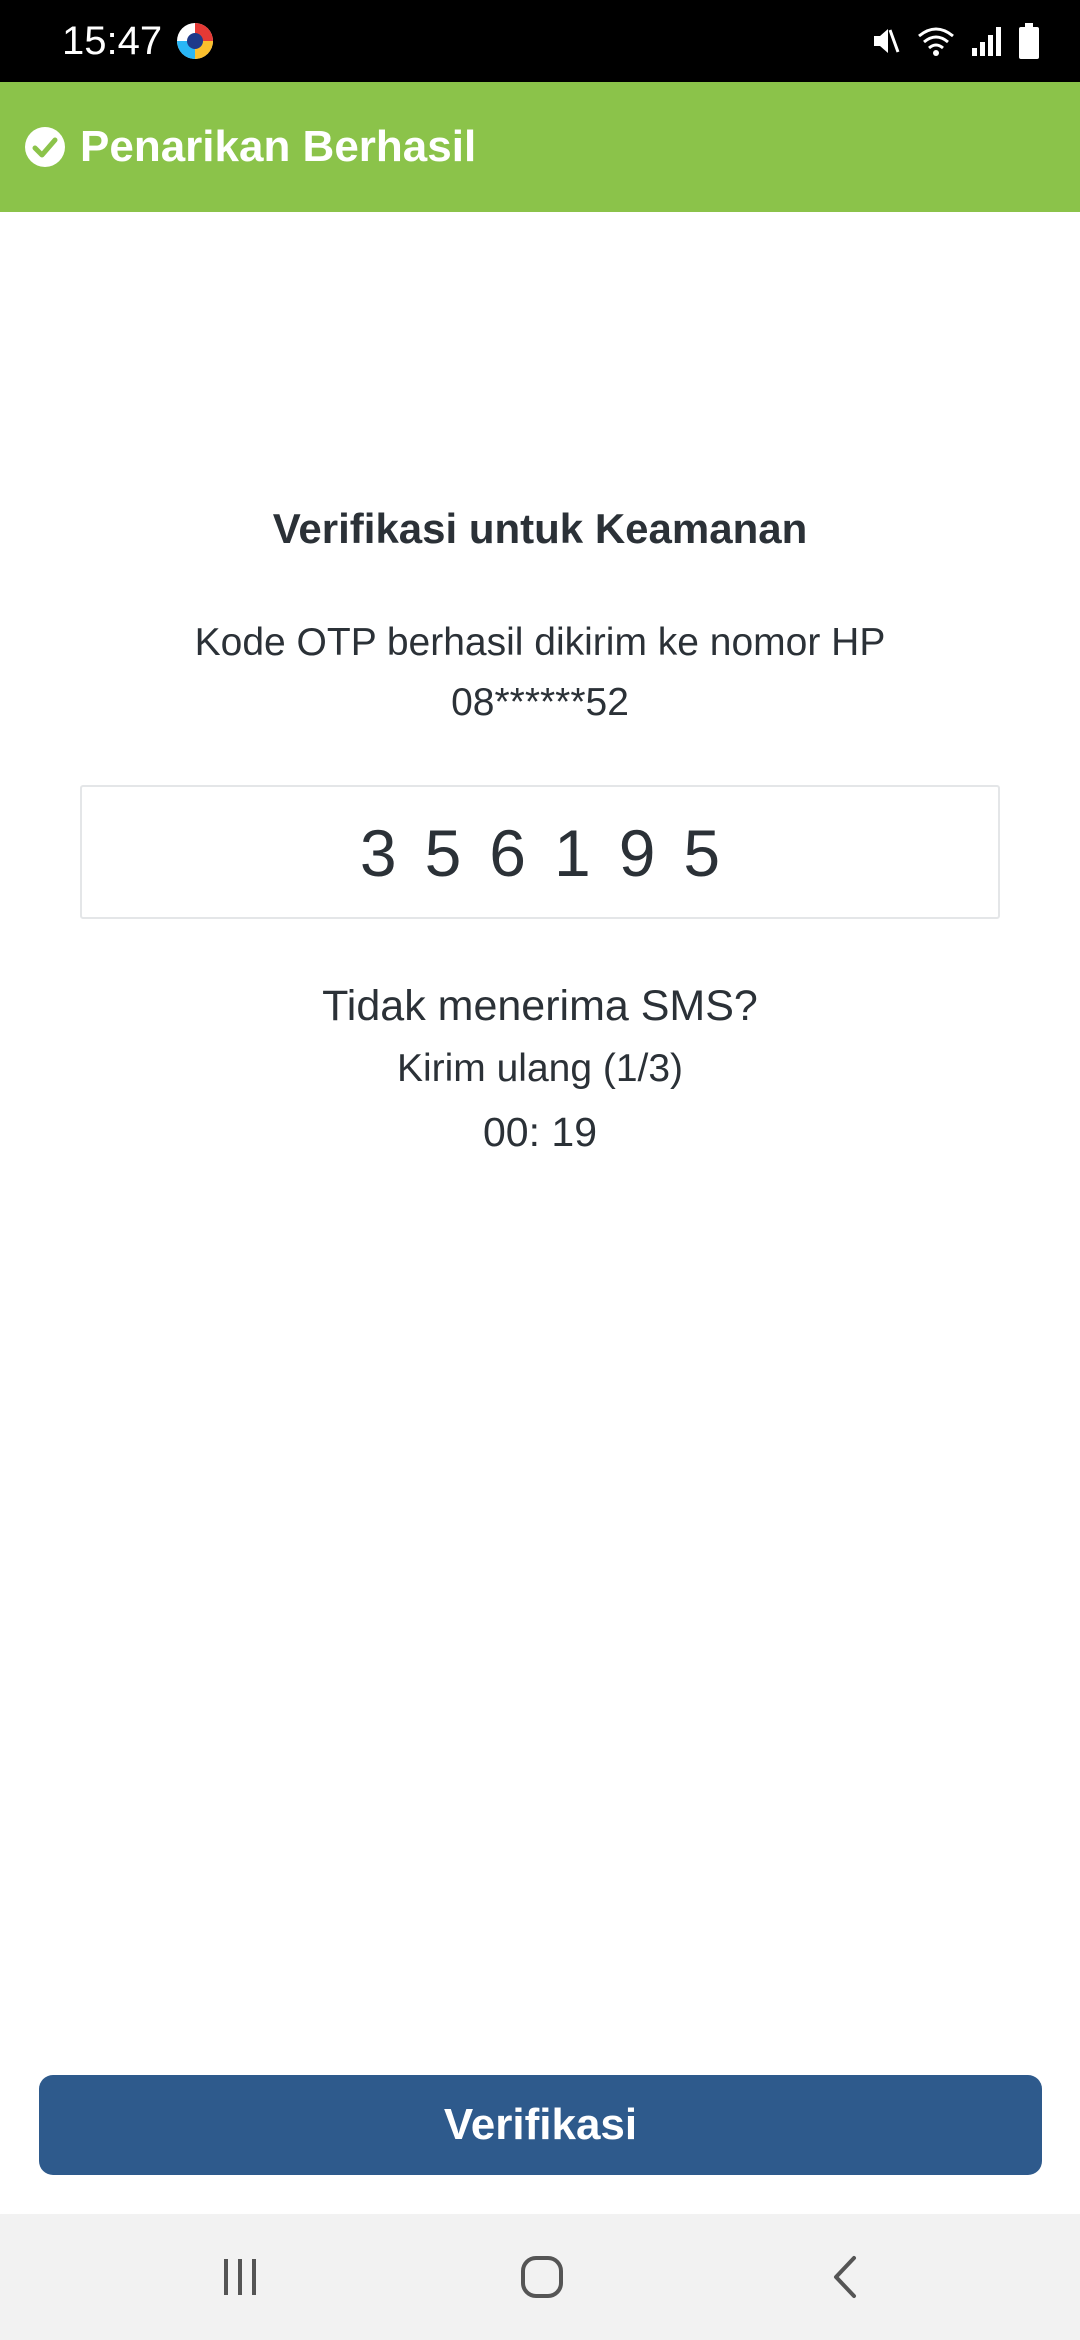  What do you see at coordinates (195, 41) in the screenshot?
I see `app-notification-icon` at bounding box center [195, 41].